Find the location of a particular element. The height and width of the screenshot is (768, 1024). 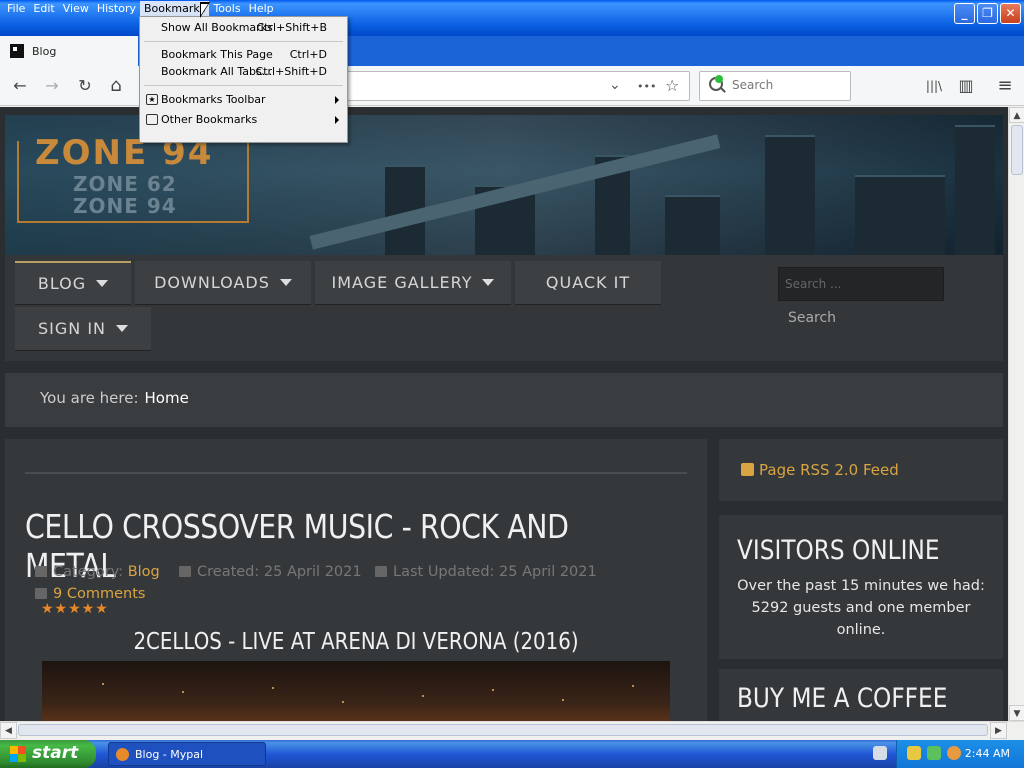

chevron-down-icon: ⌄ is located at coordinates (615, 85).